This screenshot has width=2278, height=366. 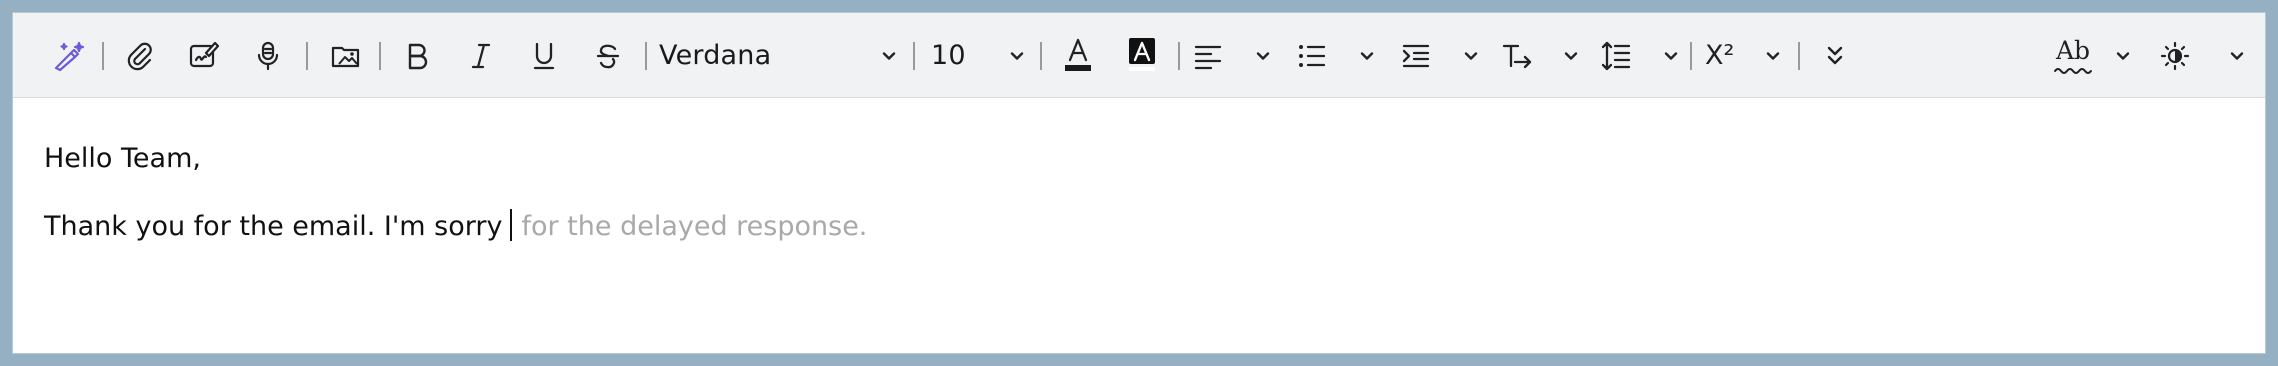 I want to click on editor-dropdown: Ab, so click(x=2093, y=55).